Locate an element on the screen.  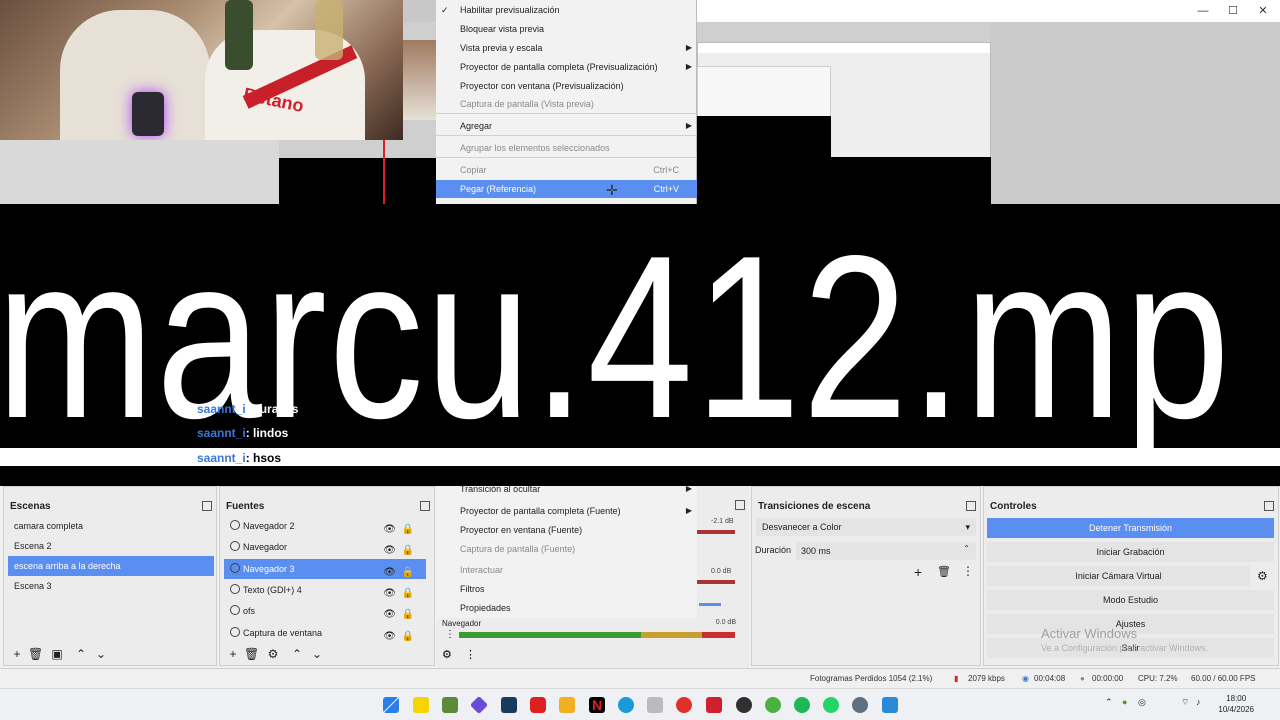
source-item: Navegador 👁 🔒 is located at coordinates (325, 547).